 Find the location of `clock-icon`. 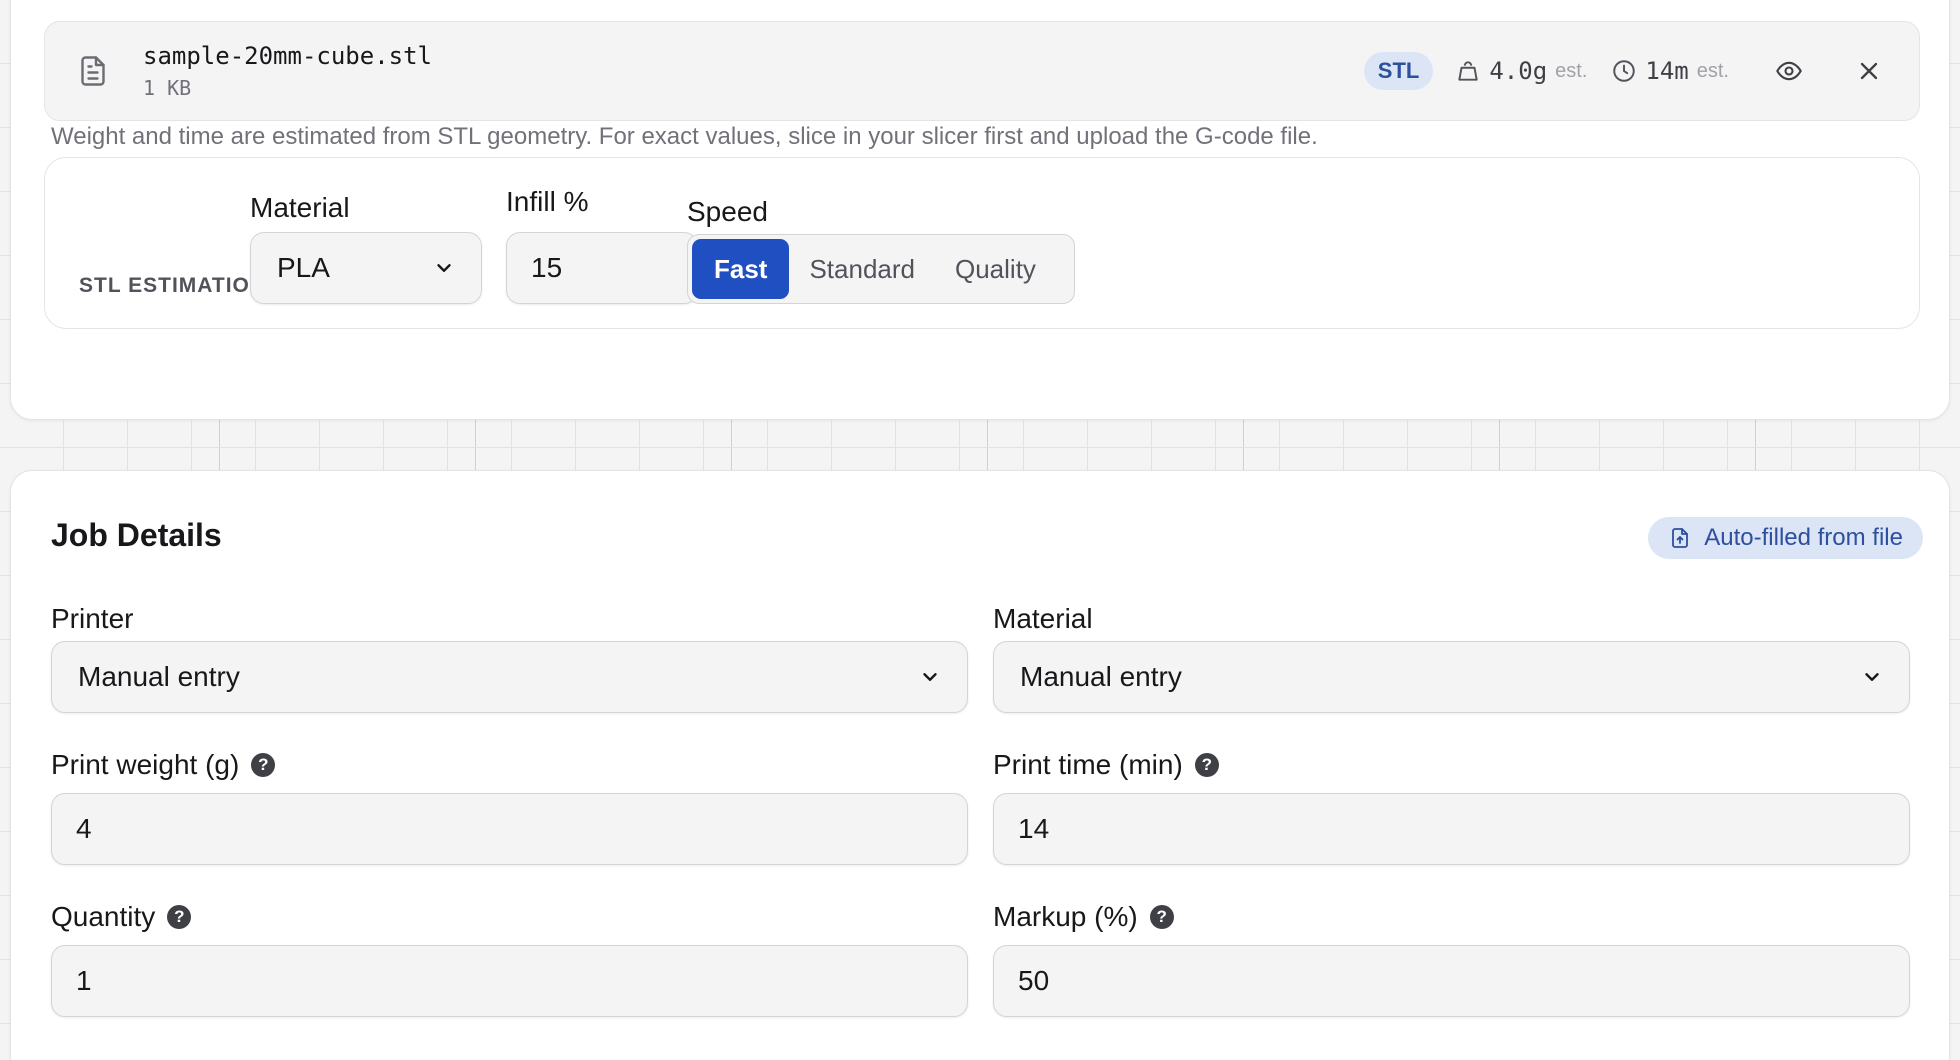

clock-icon is located at coordinates (1624, 71).